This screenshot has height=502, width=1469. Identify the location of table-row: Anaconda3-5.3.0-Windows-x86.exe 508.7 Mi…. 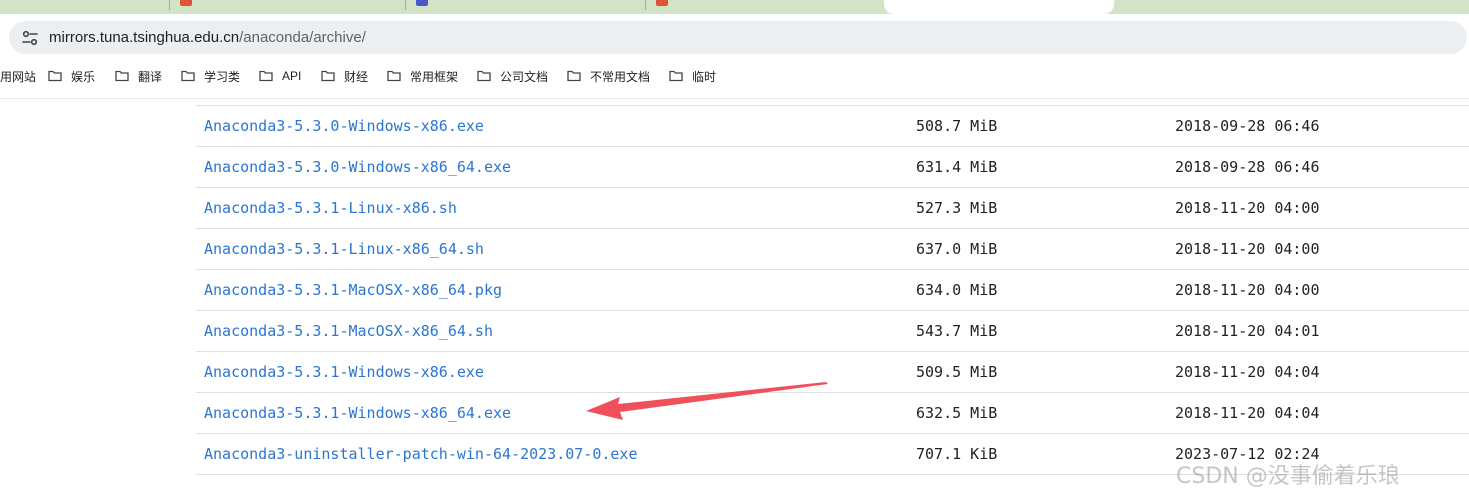
(832, 126).